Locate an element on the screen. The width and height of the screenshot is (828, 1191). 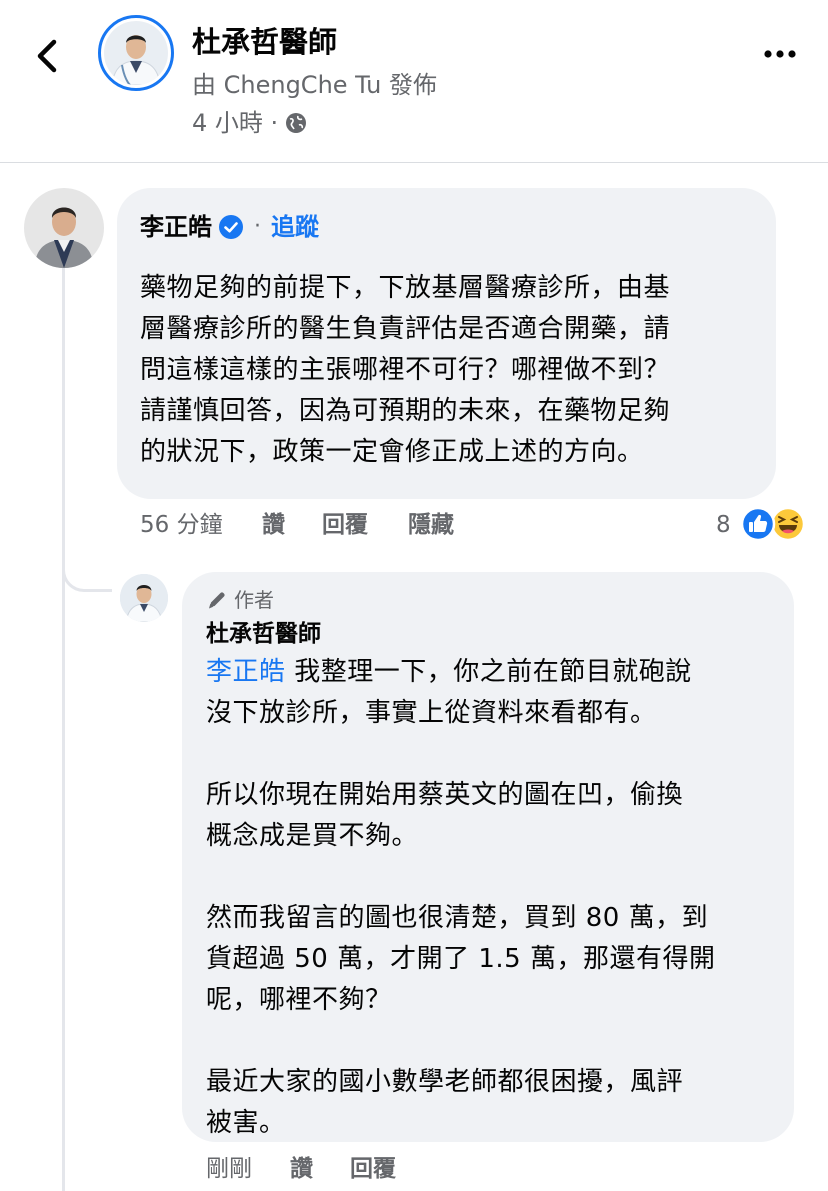
pencil-icon is located at coordinates (217, 600).